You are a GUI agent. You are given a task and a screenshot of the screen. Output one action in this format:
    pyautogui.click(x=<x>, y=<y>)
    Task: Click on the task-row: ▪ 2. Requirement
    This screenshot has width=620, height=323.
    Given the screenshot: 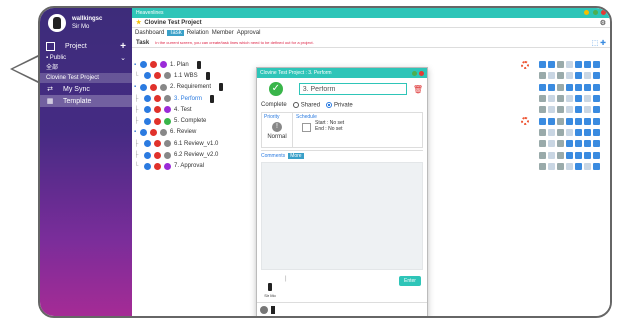 What is the action you would take?
    pyautogui.click(x=199, y=87)
    